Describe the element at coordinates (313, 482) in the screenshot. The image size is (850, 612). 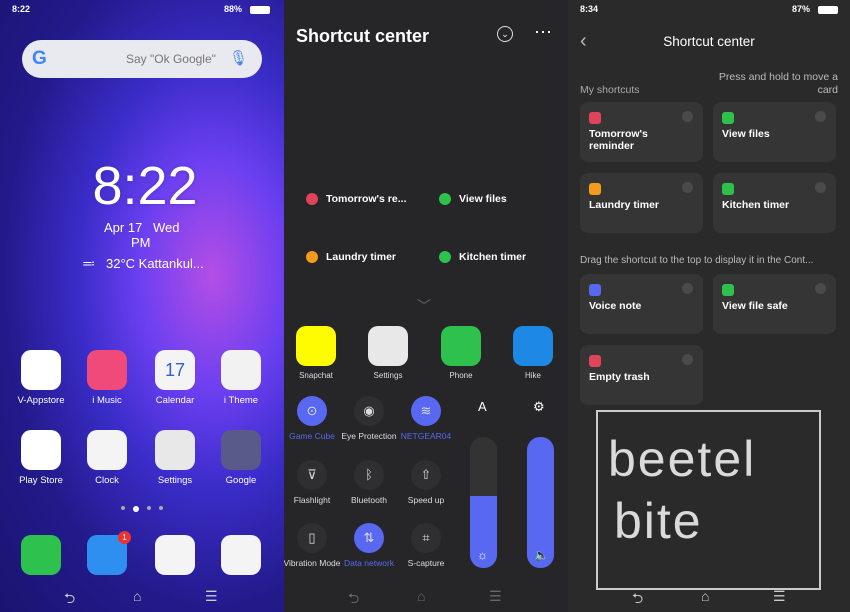
I see `toggle-flashlight: ⊽ Flashlight` at that location.